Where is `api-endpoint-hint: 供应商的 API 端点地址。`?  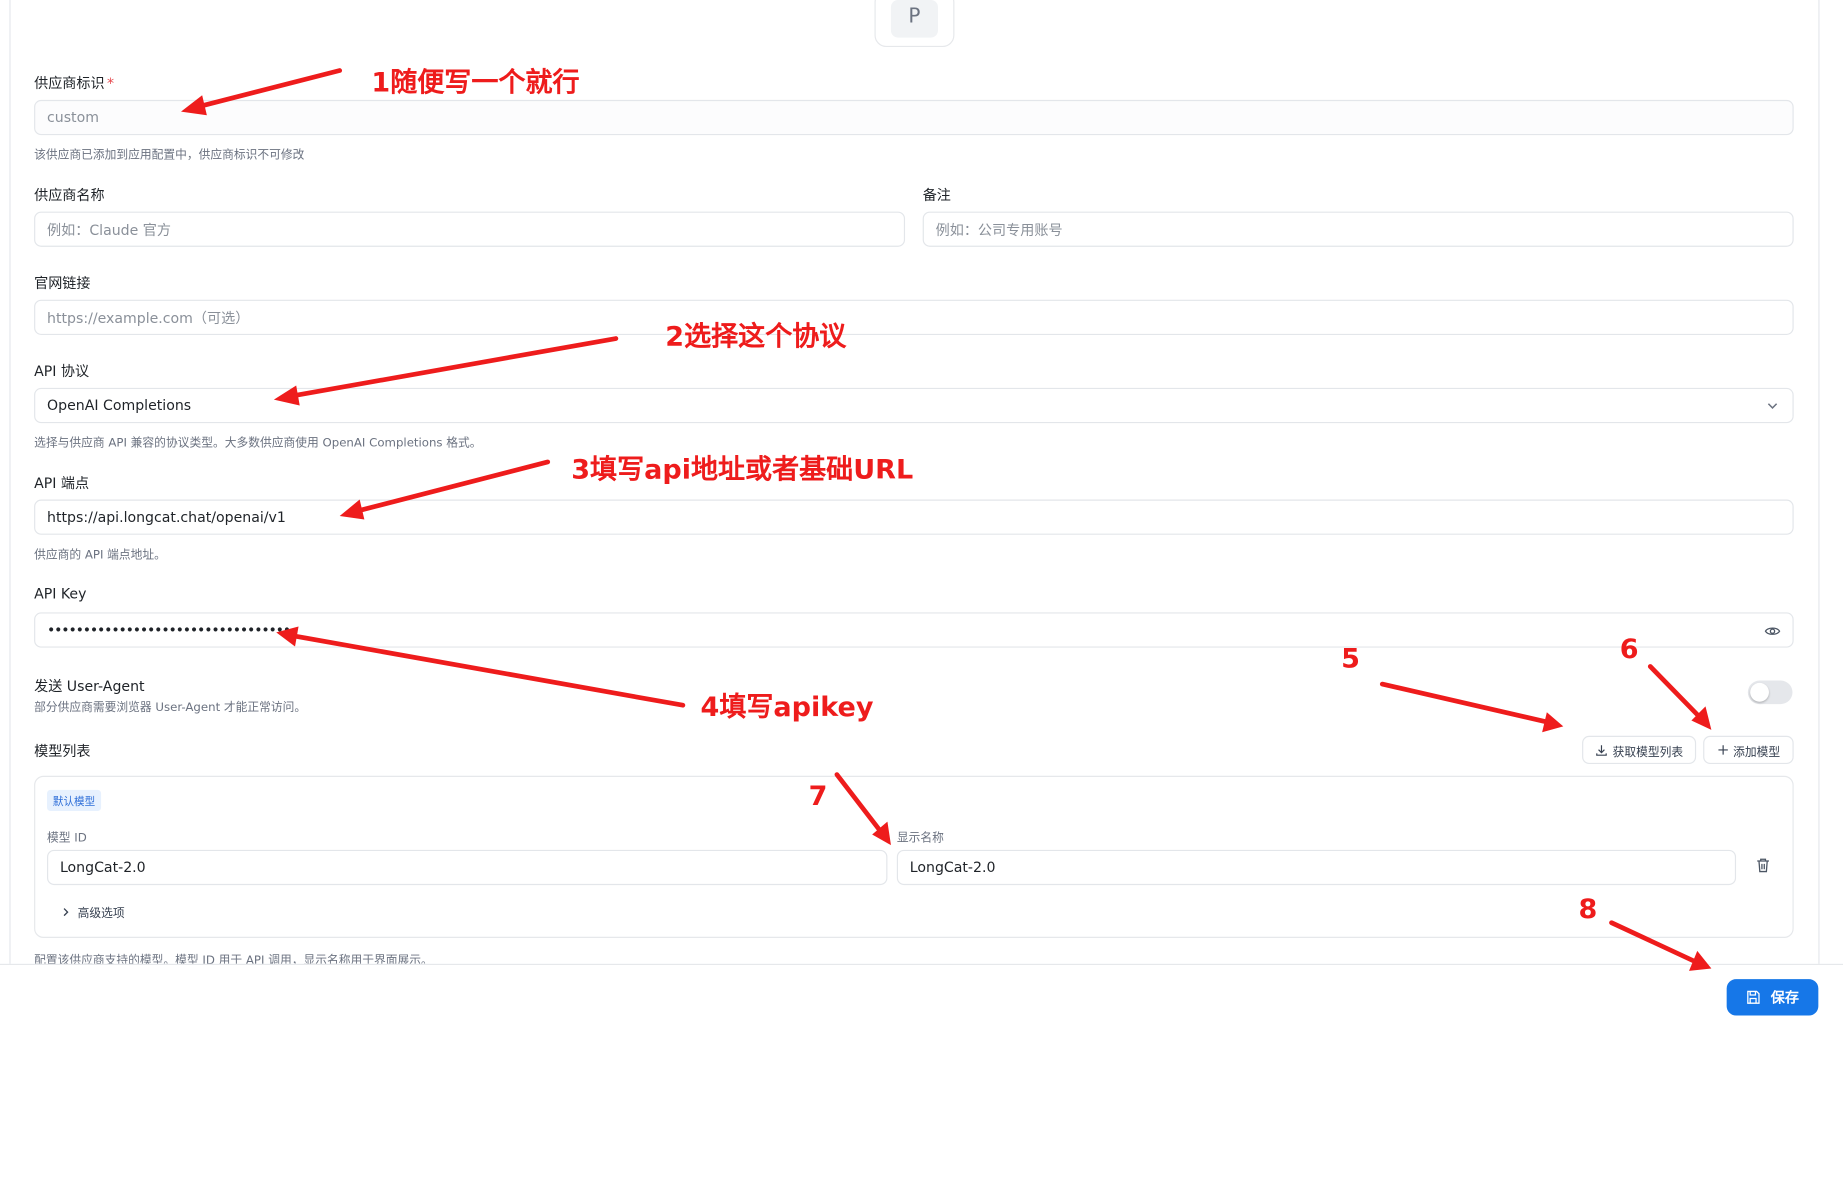 api-endpoint-hint: 供应商的 API 端点地址。 is located at coordinates (100, 555).